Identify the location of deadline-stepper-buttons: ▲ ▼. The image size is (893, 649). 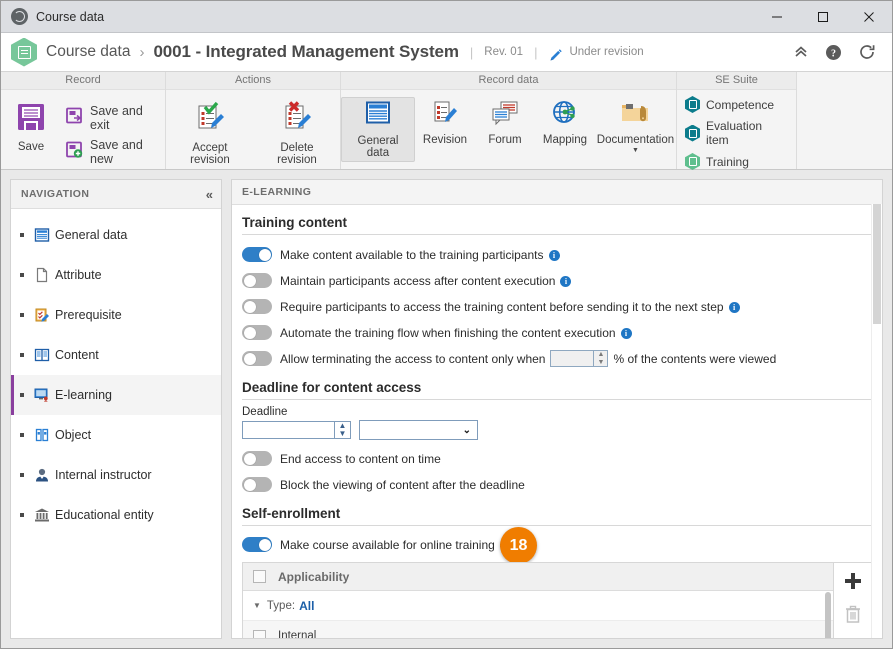
(343, 430).